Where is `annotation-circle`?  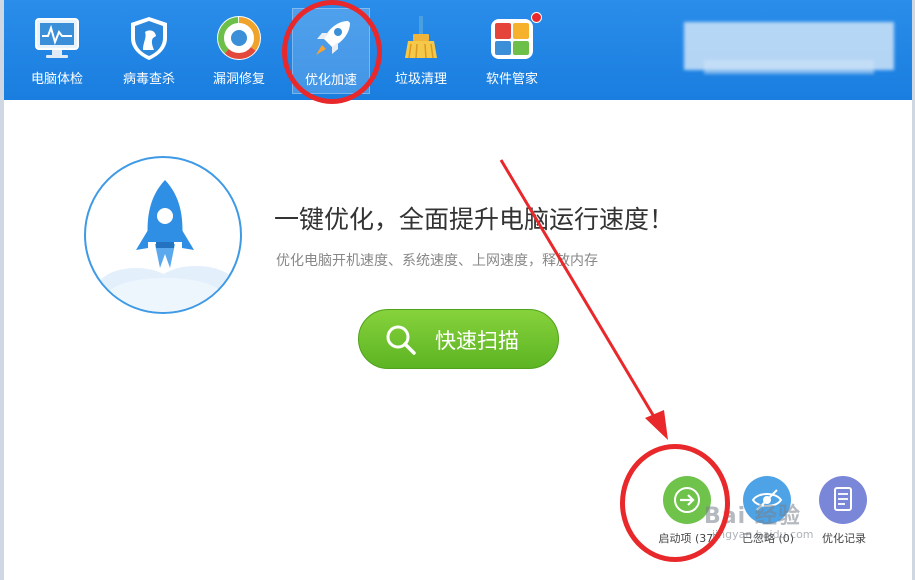 annotation-circle is located at coordinates (675, 503).